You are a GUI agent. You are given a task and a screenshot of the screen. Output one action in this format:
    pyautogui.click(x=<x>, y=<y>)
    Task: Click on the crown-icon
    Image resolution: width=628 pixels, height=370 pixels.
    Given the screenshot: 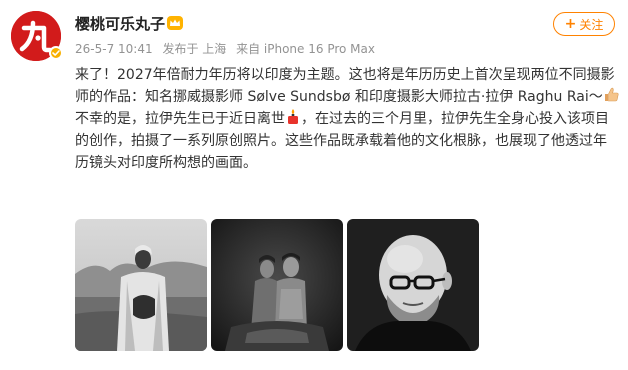 What is the action you would take?
    pyautogui.click(x=175, y=23)
    